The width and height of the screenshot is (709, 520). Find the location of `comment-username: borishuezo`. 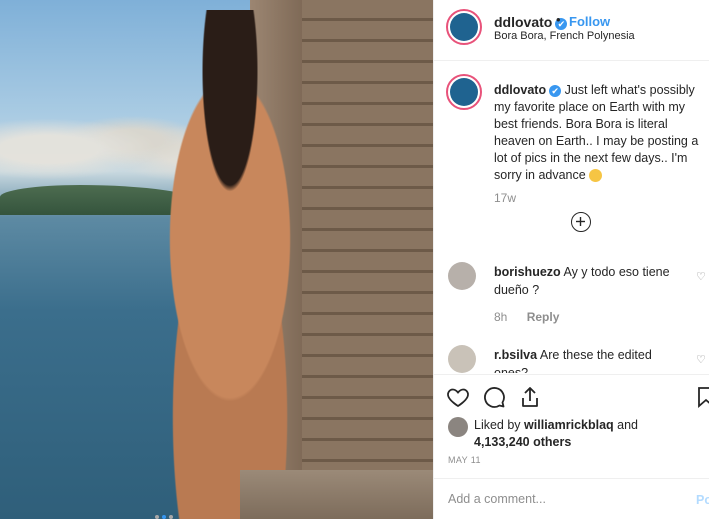

comment-username: borishuezo is located at coordinates (527, 272).